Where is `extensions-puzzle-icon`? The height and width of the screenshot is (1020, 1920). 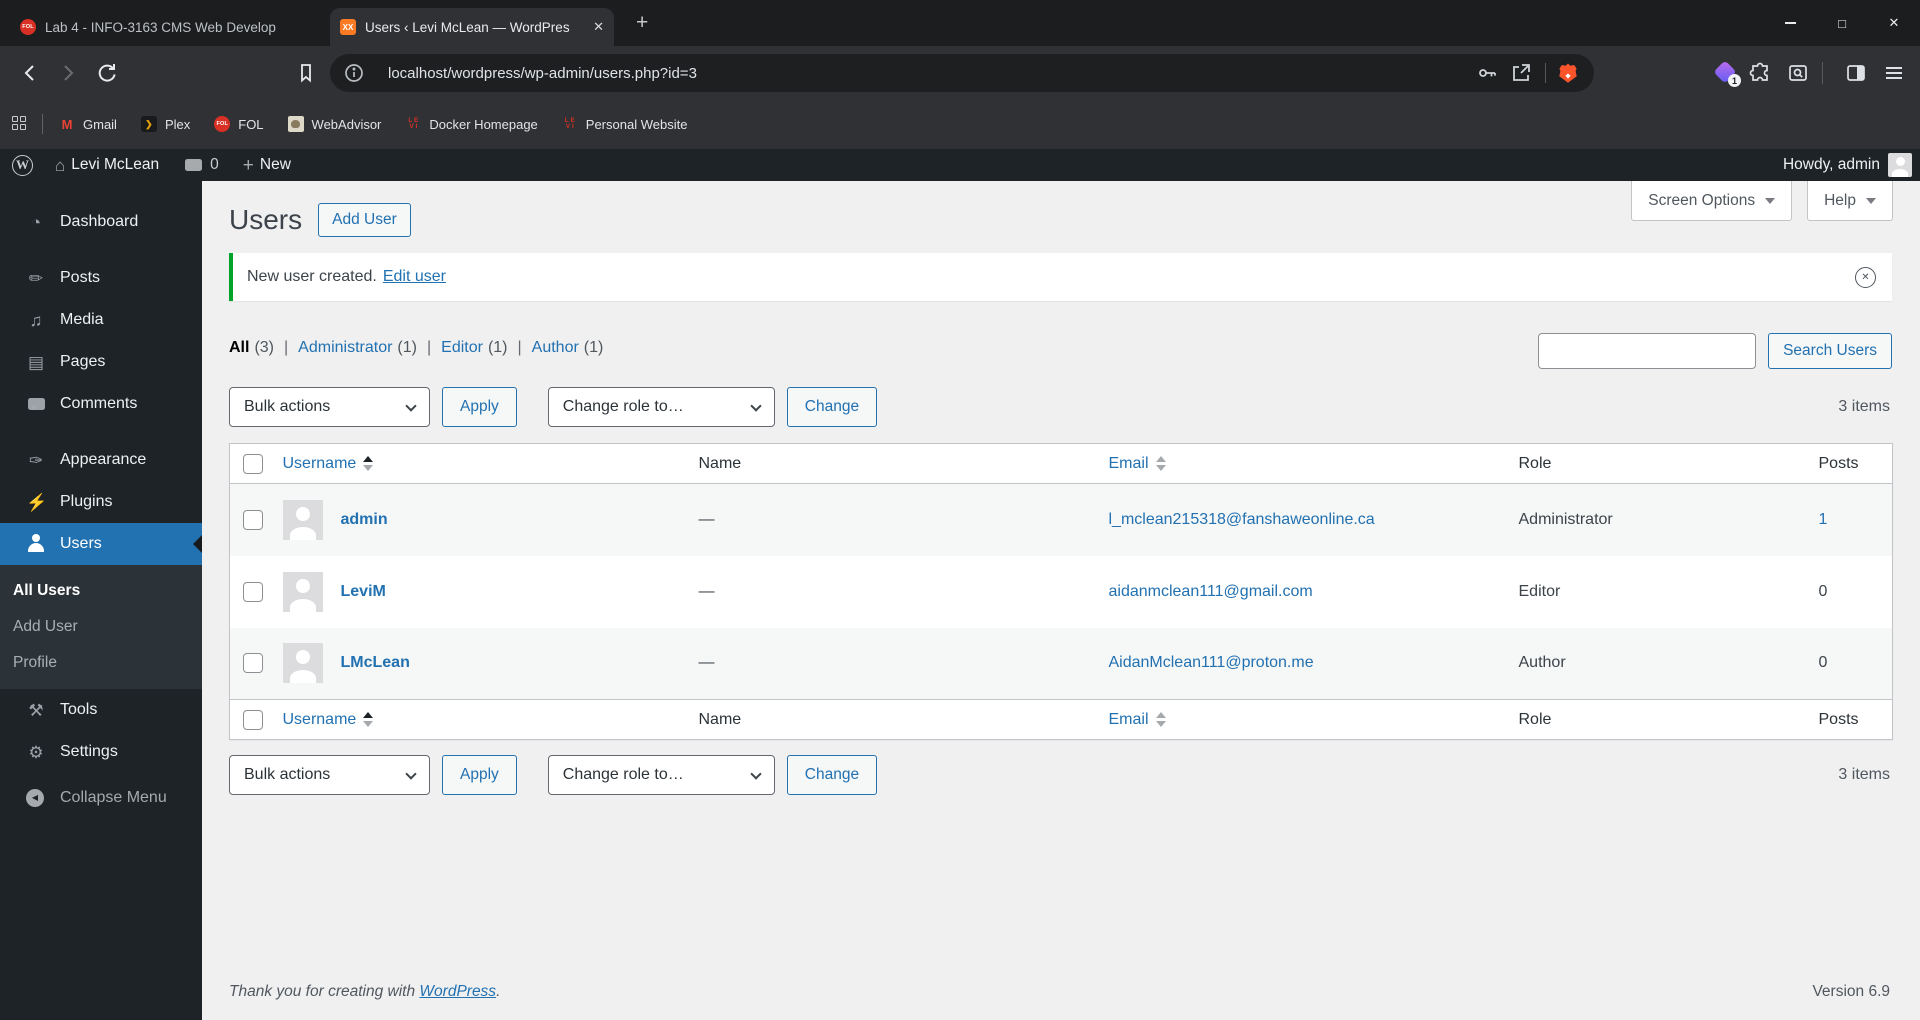
extensions-puzzle-icon is located at coordinates (1760, 73).